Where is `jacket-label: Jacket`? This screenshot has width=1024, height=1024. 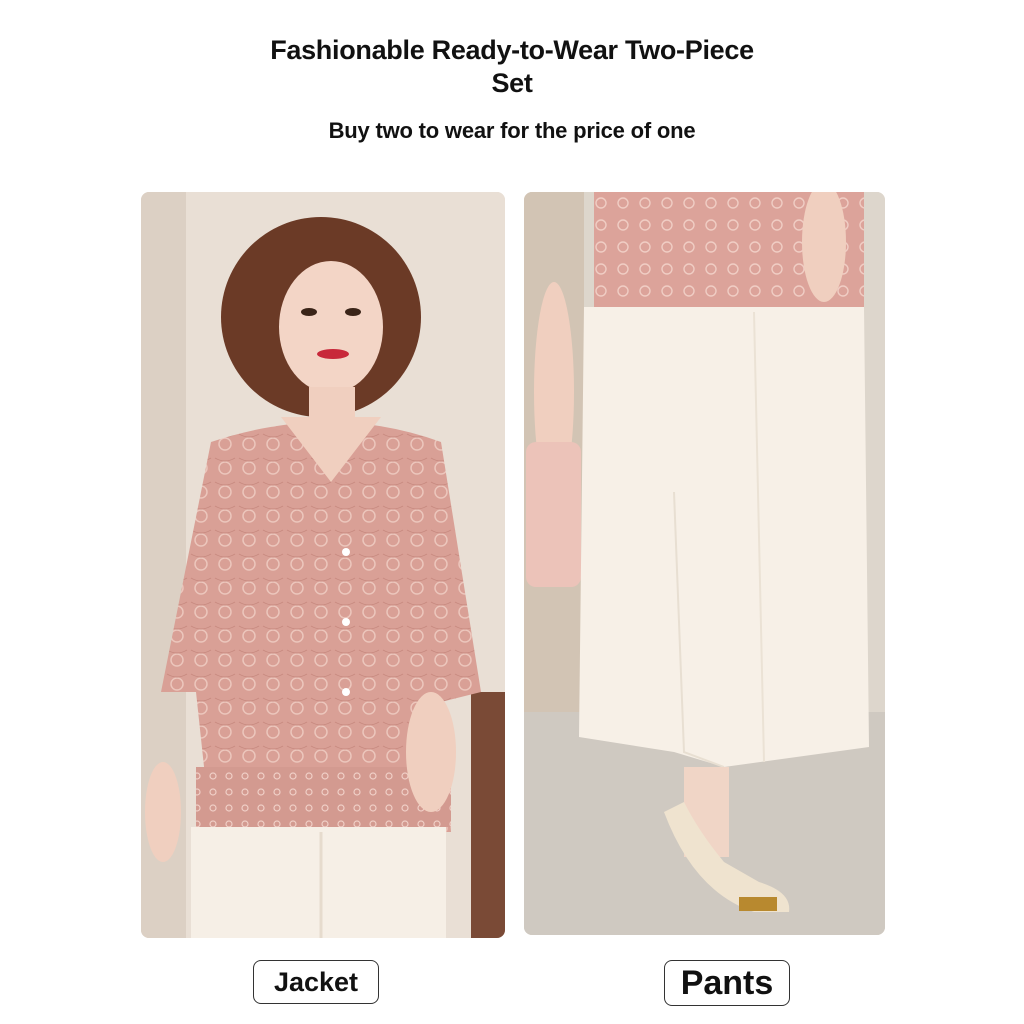 jacket-label: Jacket is located at coordinates (316, 982).